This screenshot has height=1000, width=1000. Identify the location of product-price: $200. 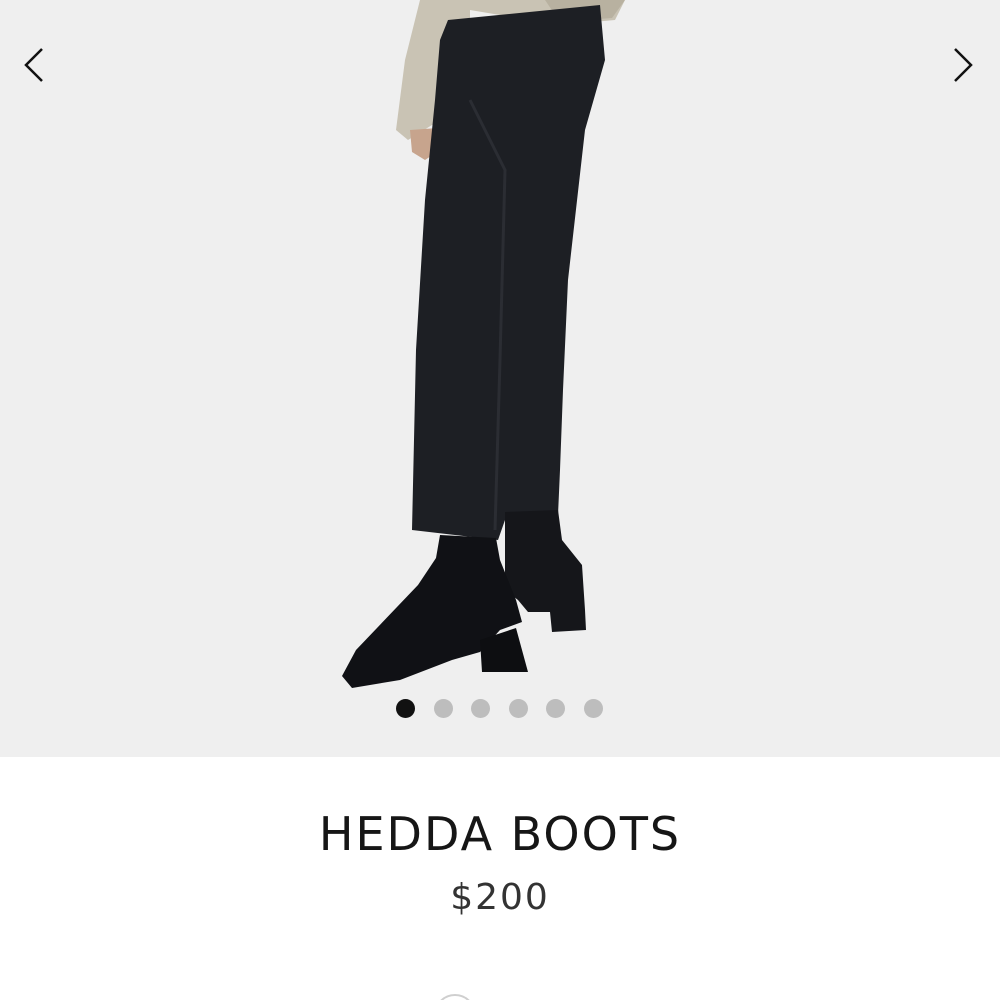
(500, 897).